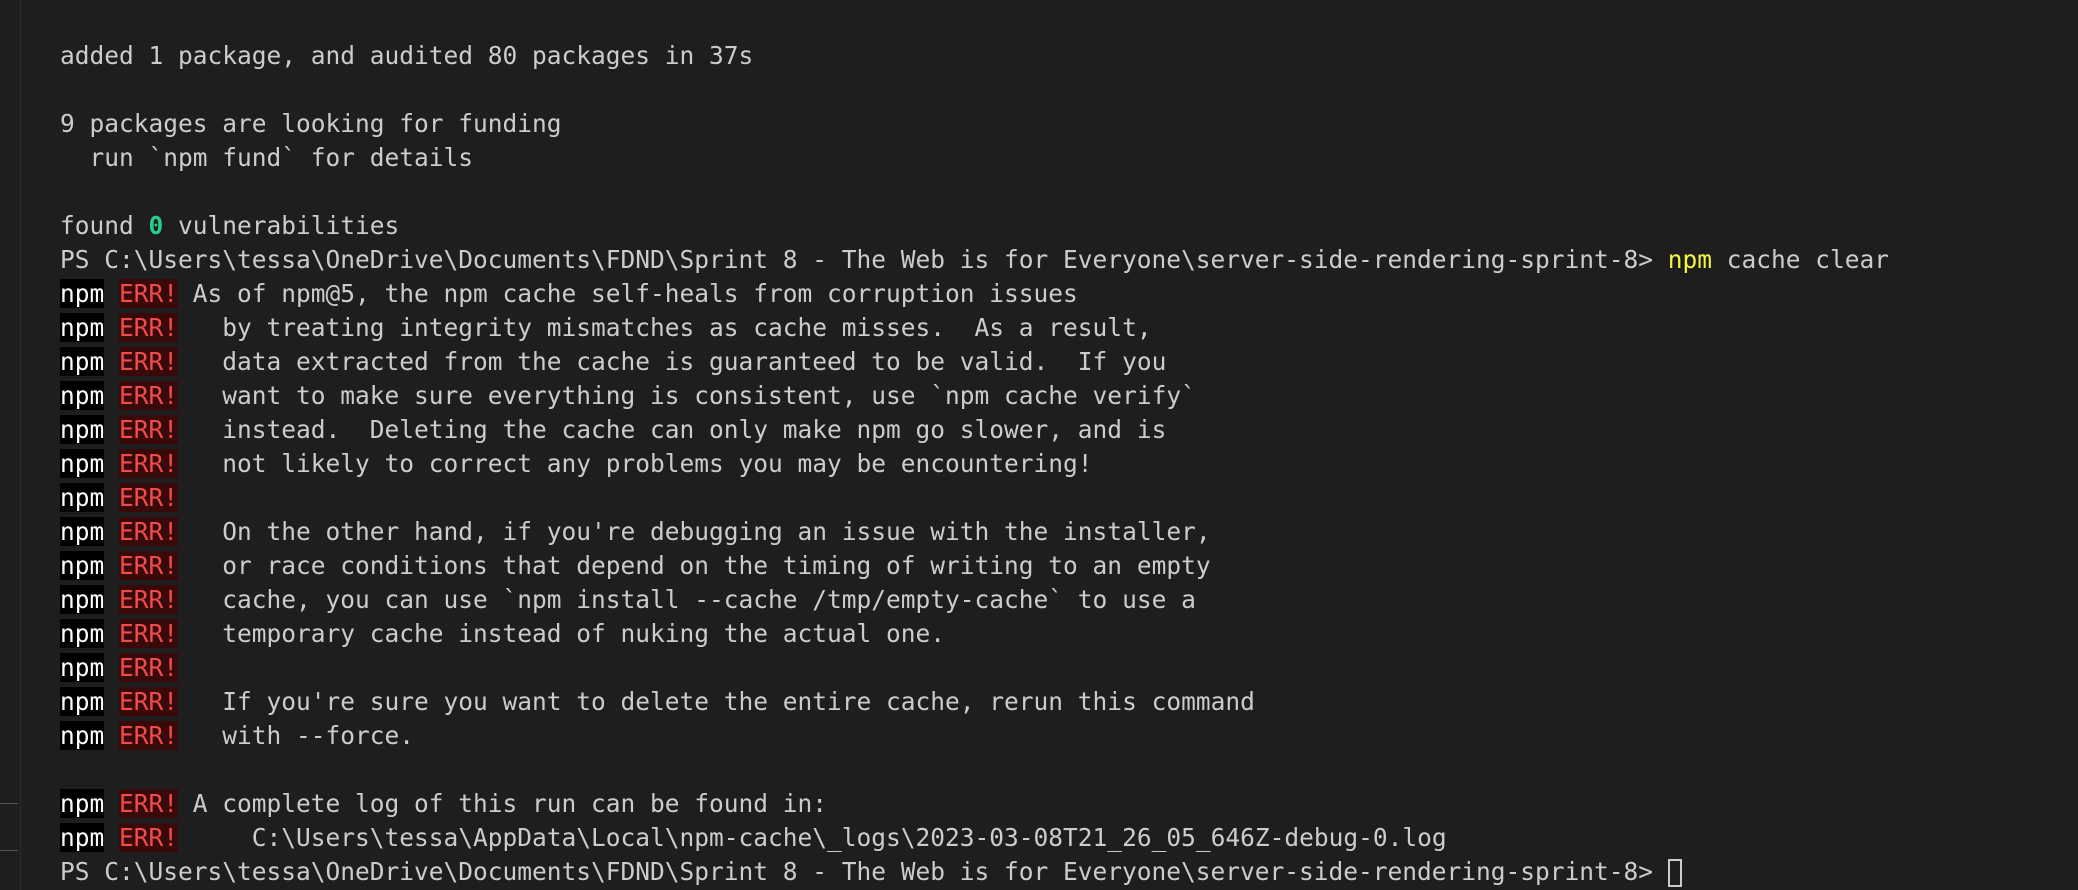  Describe the element at coordinates (296, 735) in the screenshot. I see `error-message: with --force.` at that location.